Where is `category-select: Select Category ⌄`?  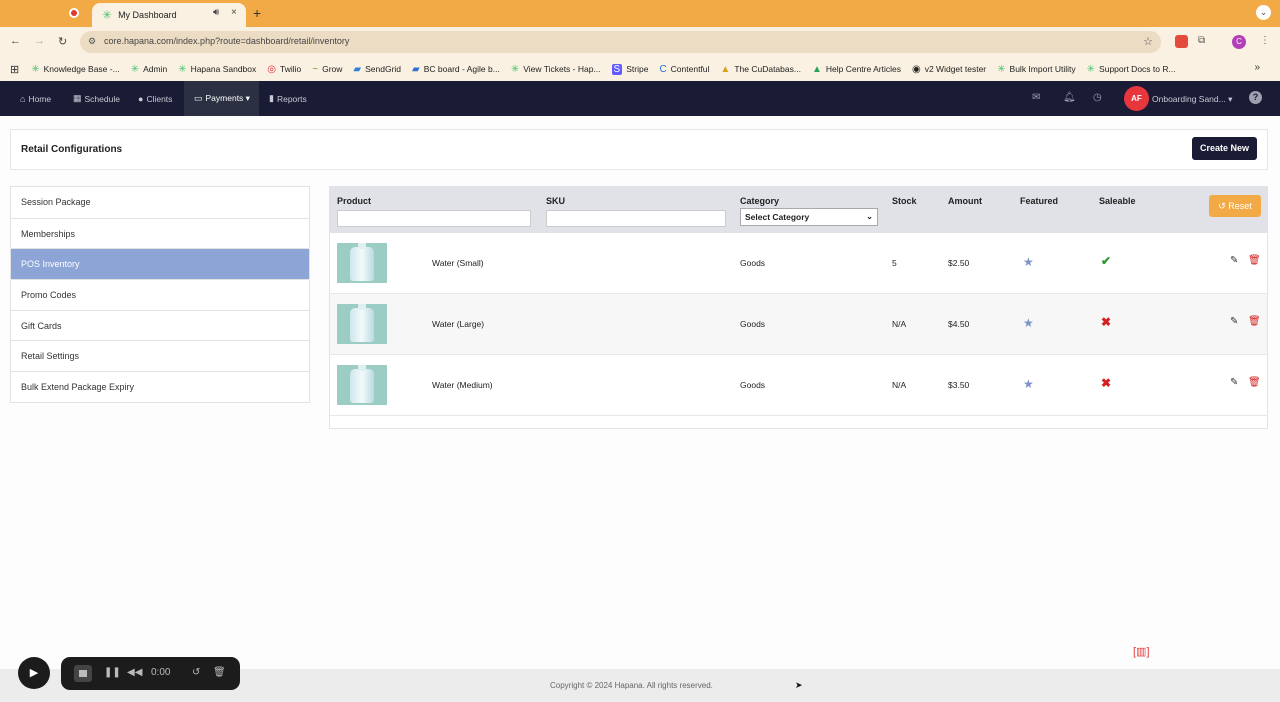
category-select: Select Category ⌄ is located at coordinates (809, 217).